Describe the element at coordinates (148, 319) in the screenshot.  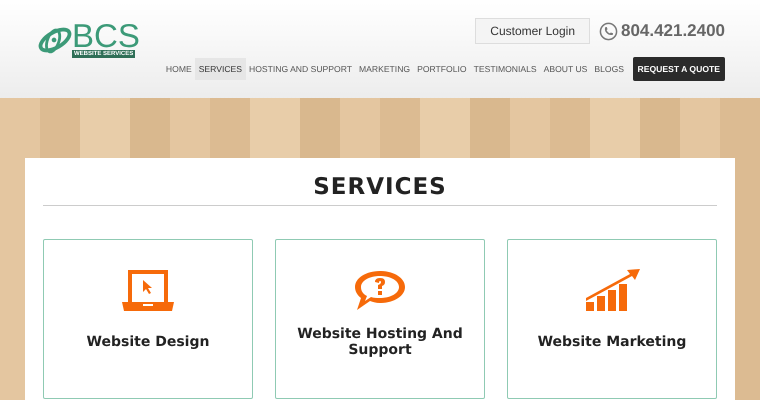
I see `service-card: Website Design` at that location.